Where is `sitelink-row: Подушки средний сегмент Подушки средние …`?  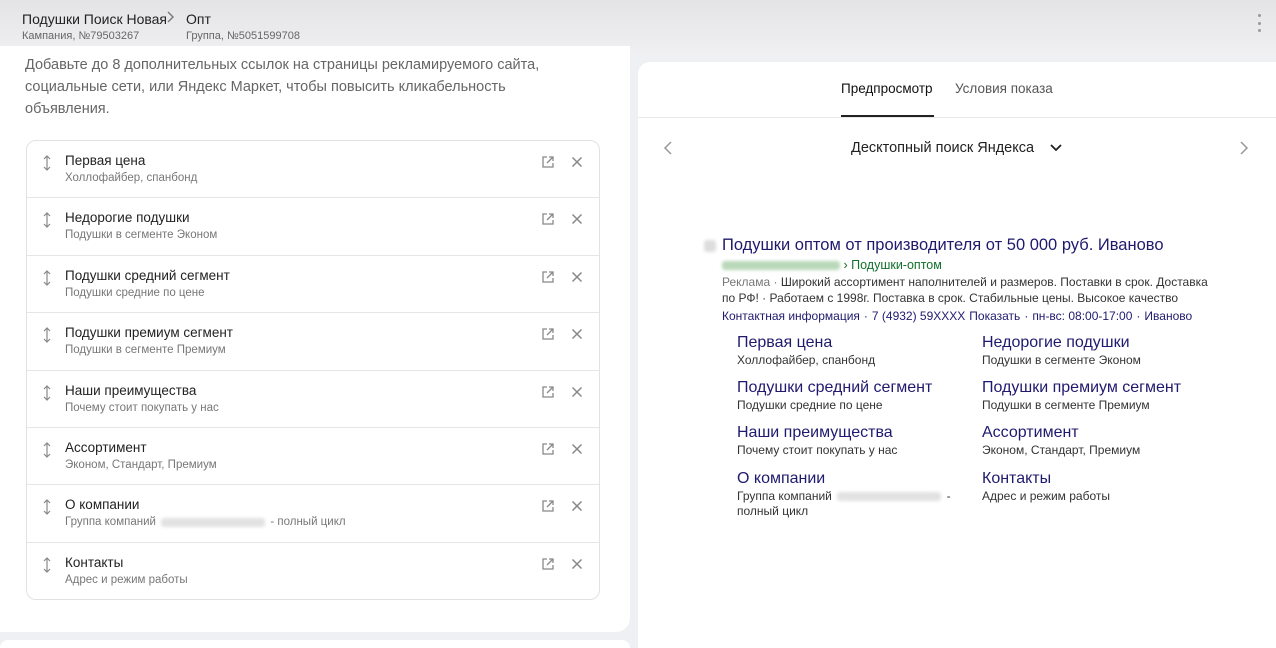 sitelink-row: Подушки средний сегмент Подушки средние … is located at coordinates (313, 285).